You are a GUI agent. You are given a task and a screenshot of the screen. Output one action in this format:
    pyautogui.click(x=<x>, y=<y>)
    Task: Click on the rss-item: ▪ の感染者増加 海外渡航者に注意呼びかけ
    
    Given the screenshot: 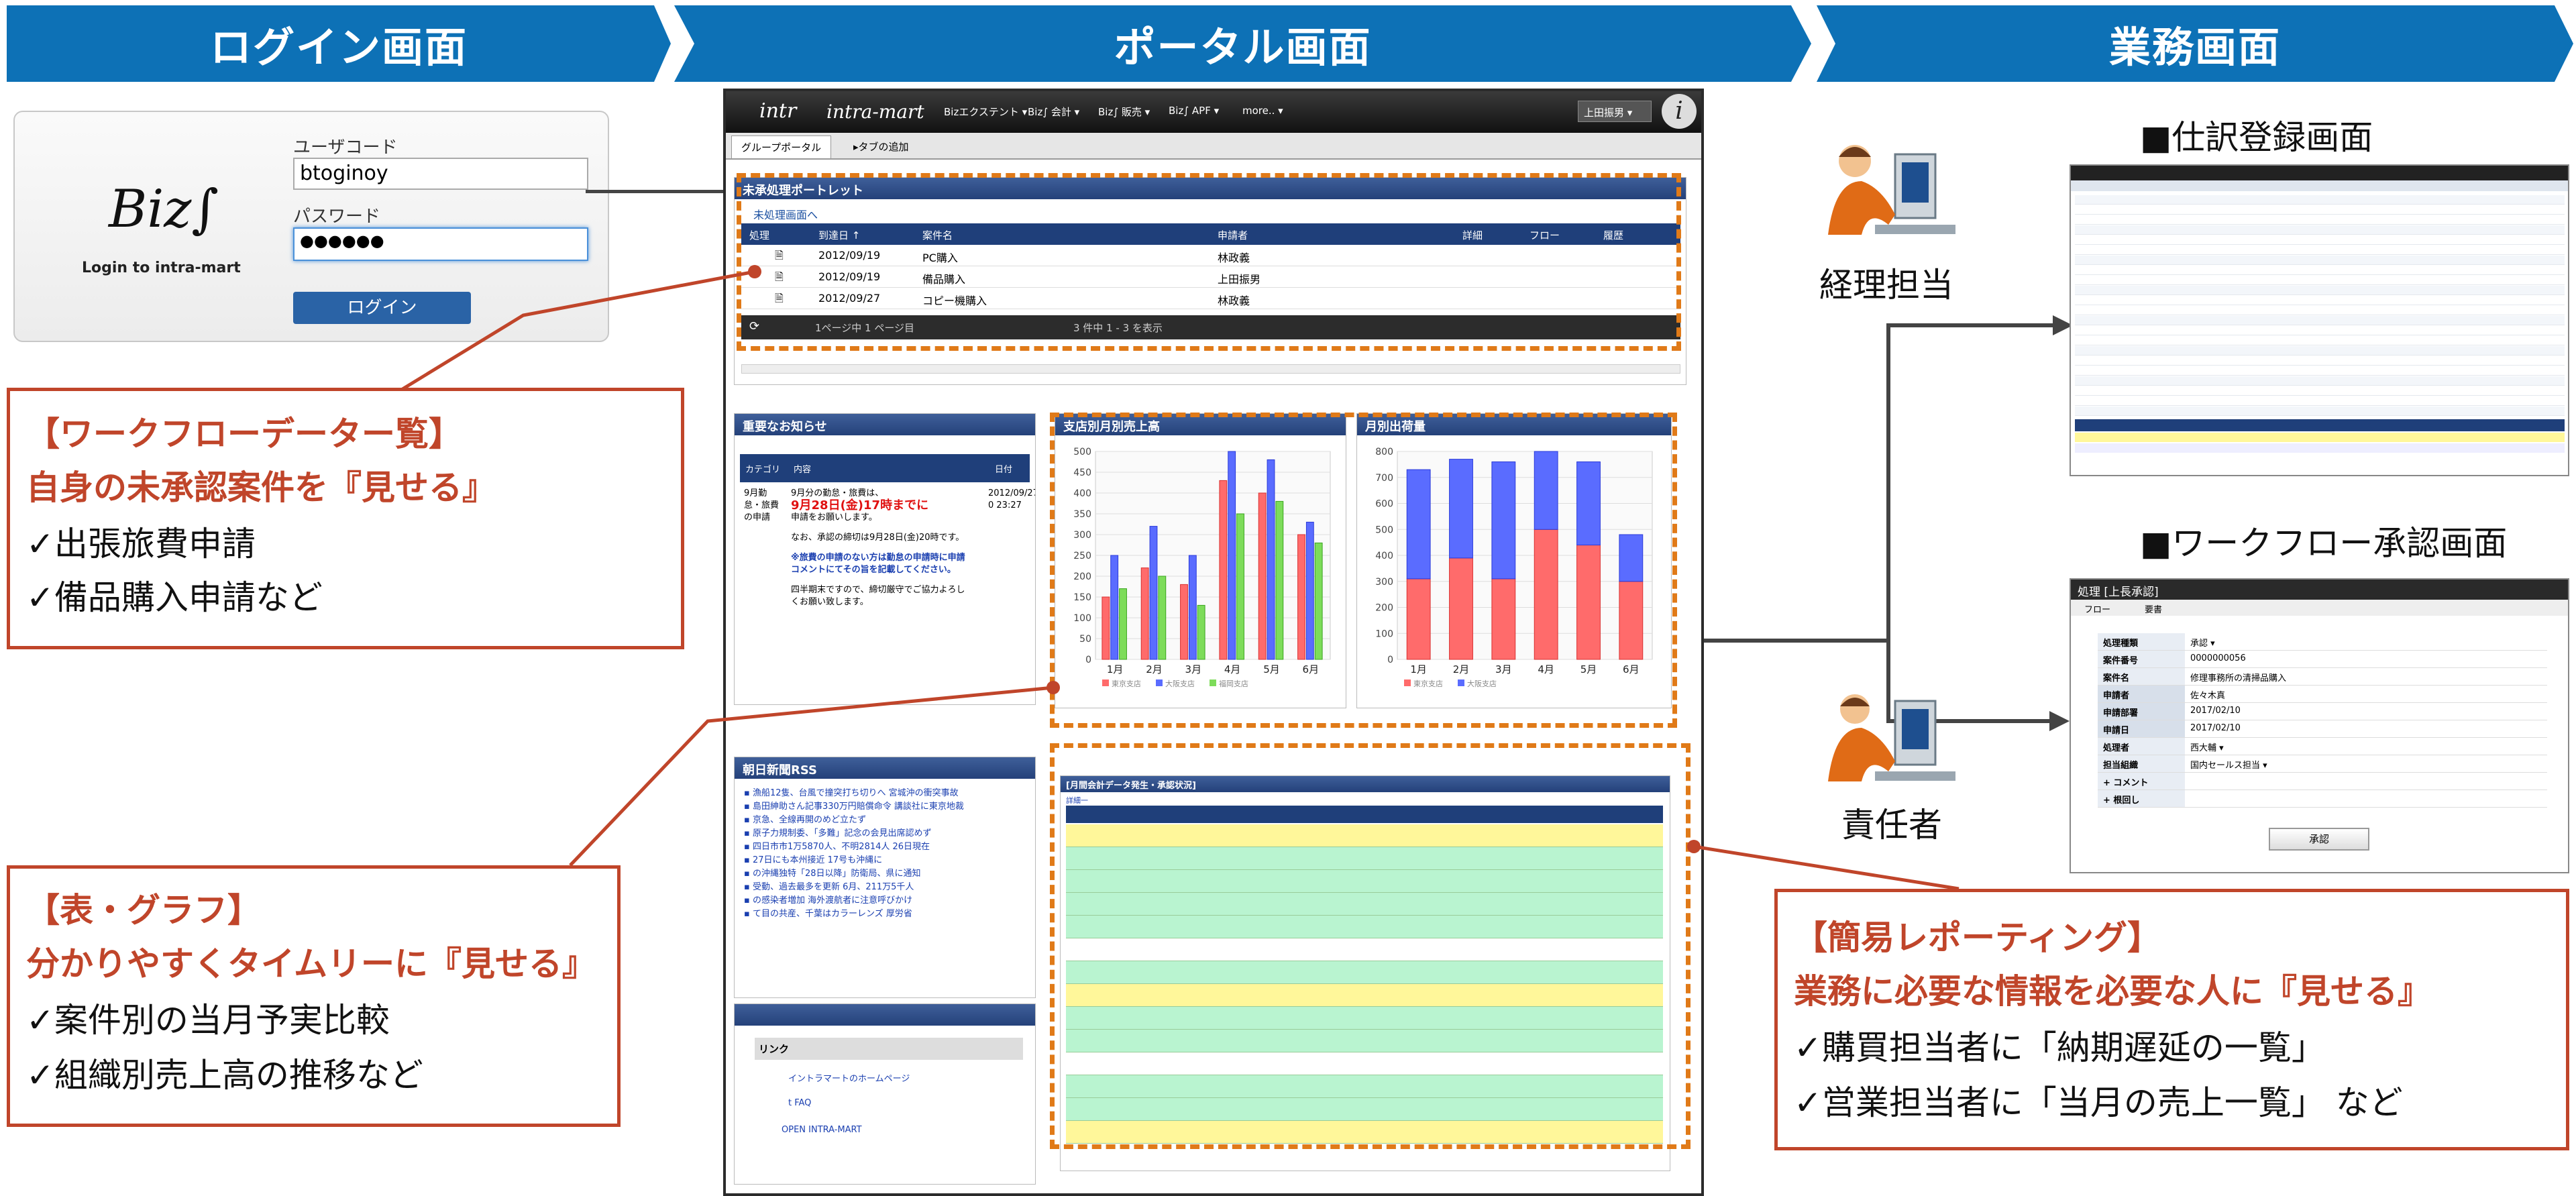 What is the action you would take?
    pyautogui.click(x=885, y=901)
    